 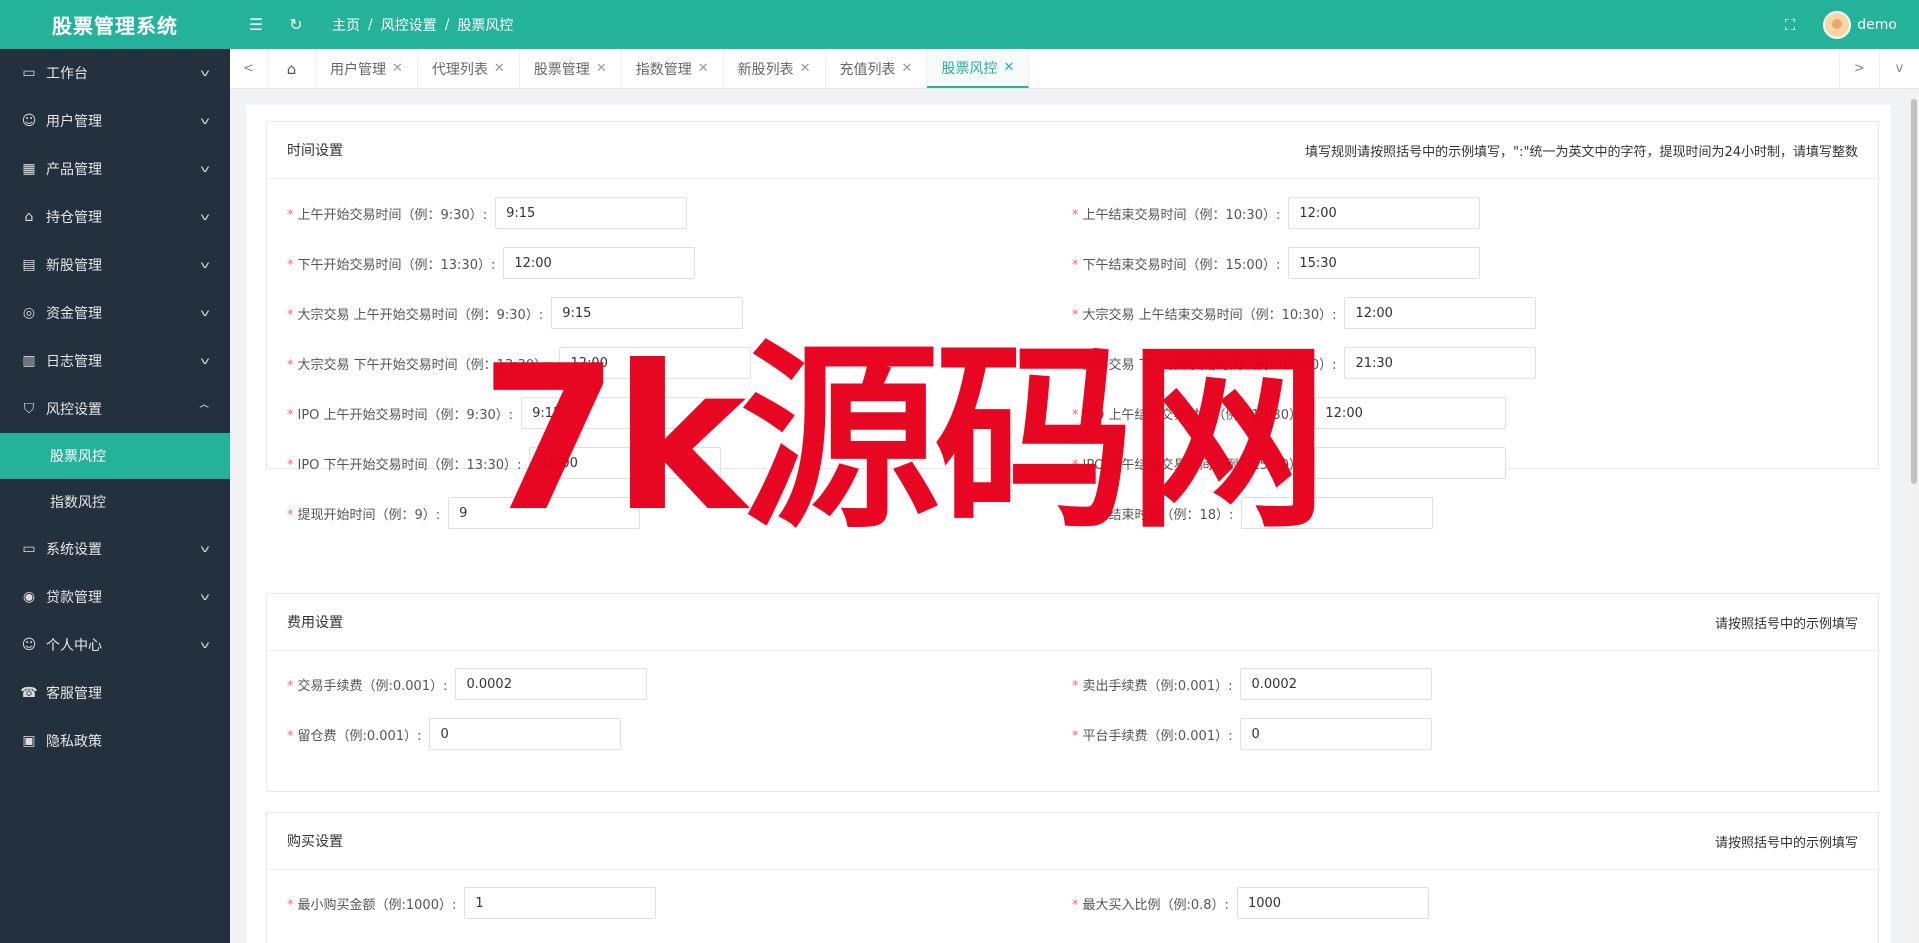 I want to click on sidebar-item-funds: ◎ 资金管理 v, so click(x=115, y=313).